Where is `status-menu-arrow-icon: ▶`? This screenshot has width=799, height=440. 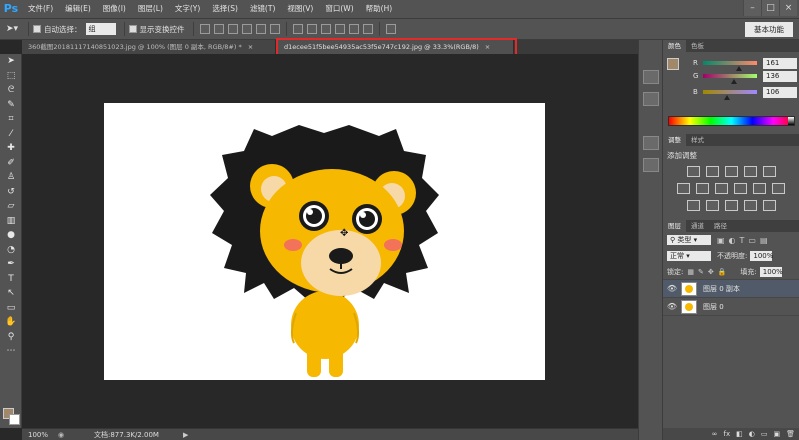 status-menu-arrow-icon: ▶ is located at coordinates (185, 435).